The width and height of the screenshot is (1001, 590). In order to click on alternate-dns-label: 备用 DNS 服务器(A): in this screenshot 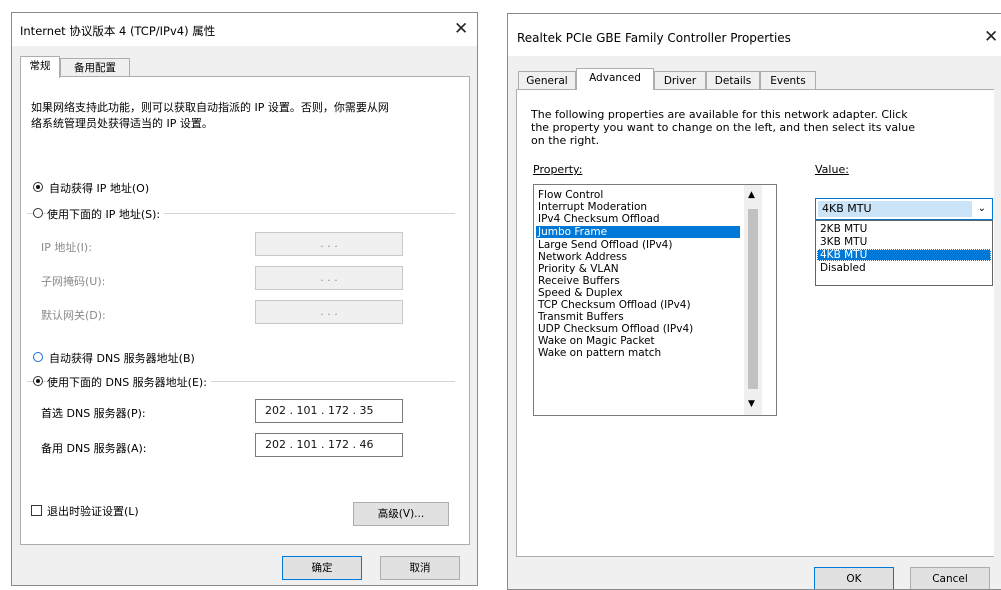, I will do `click(94, 448)`.